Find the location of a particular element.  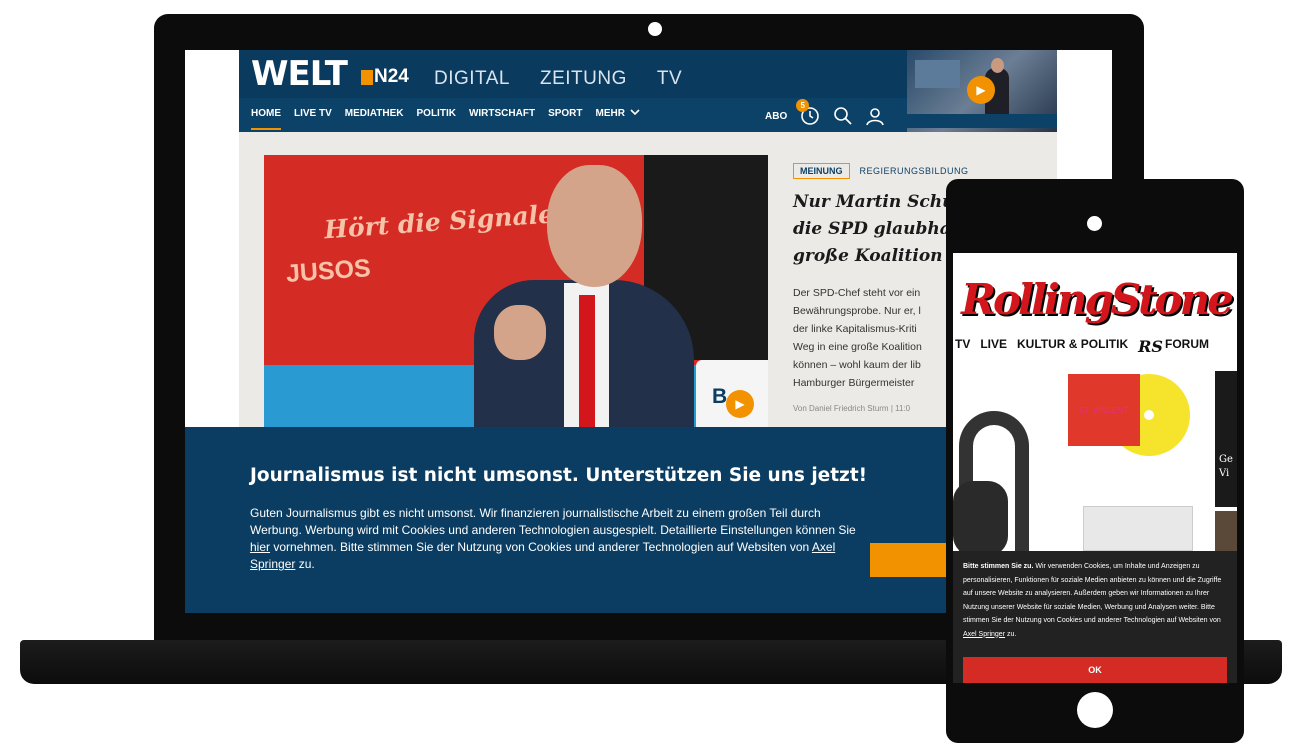

hero-banner: JUSOS is located at coordinates (328, 271).